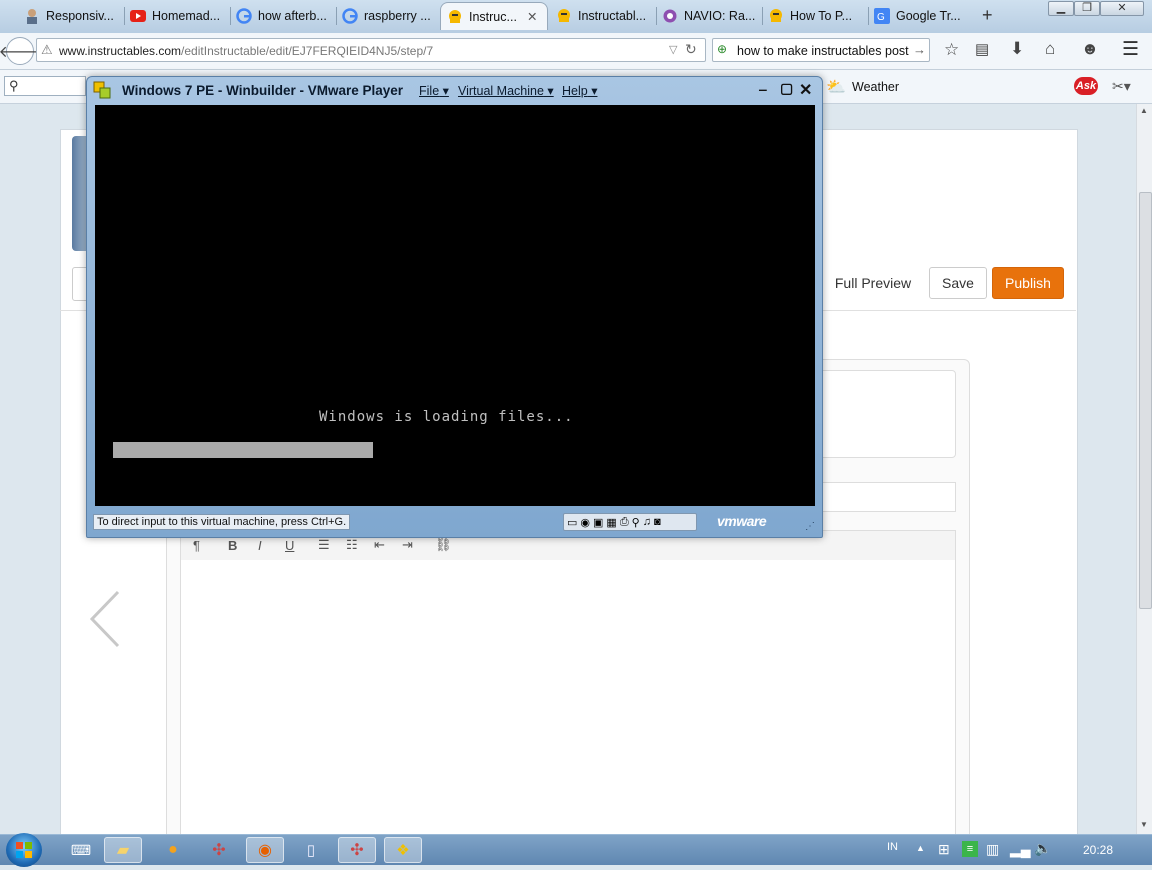 The width and height of the screenshot is (1152, 870). What do you see at coordinates (1121, 86) in the screenshot?
I see `tools-icon: ✂▾` at bounding box center [1121, 86].